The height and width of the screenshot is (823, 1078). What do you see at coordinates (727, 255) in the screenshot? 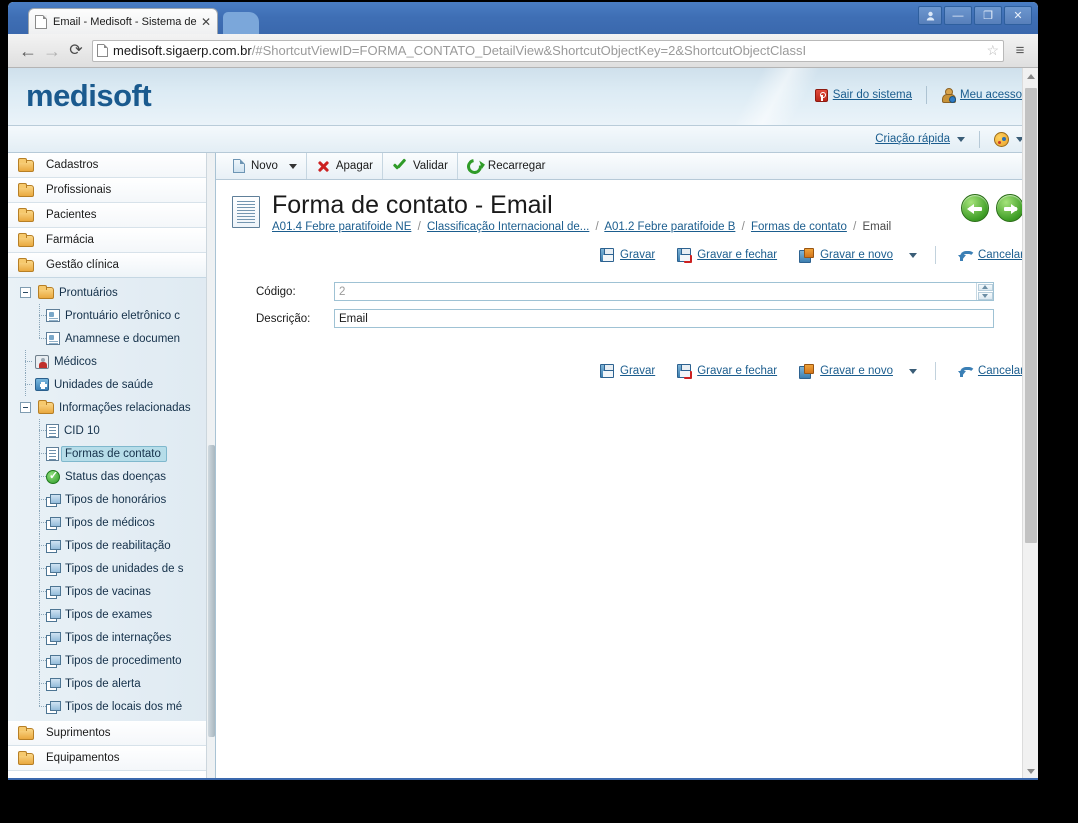
I see `save-and-close-link: Gravar e fechar` at bounding box center [727, 255].